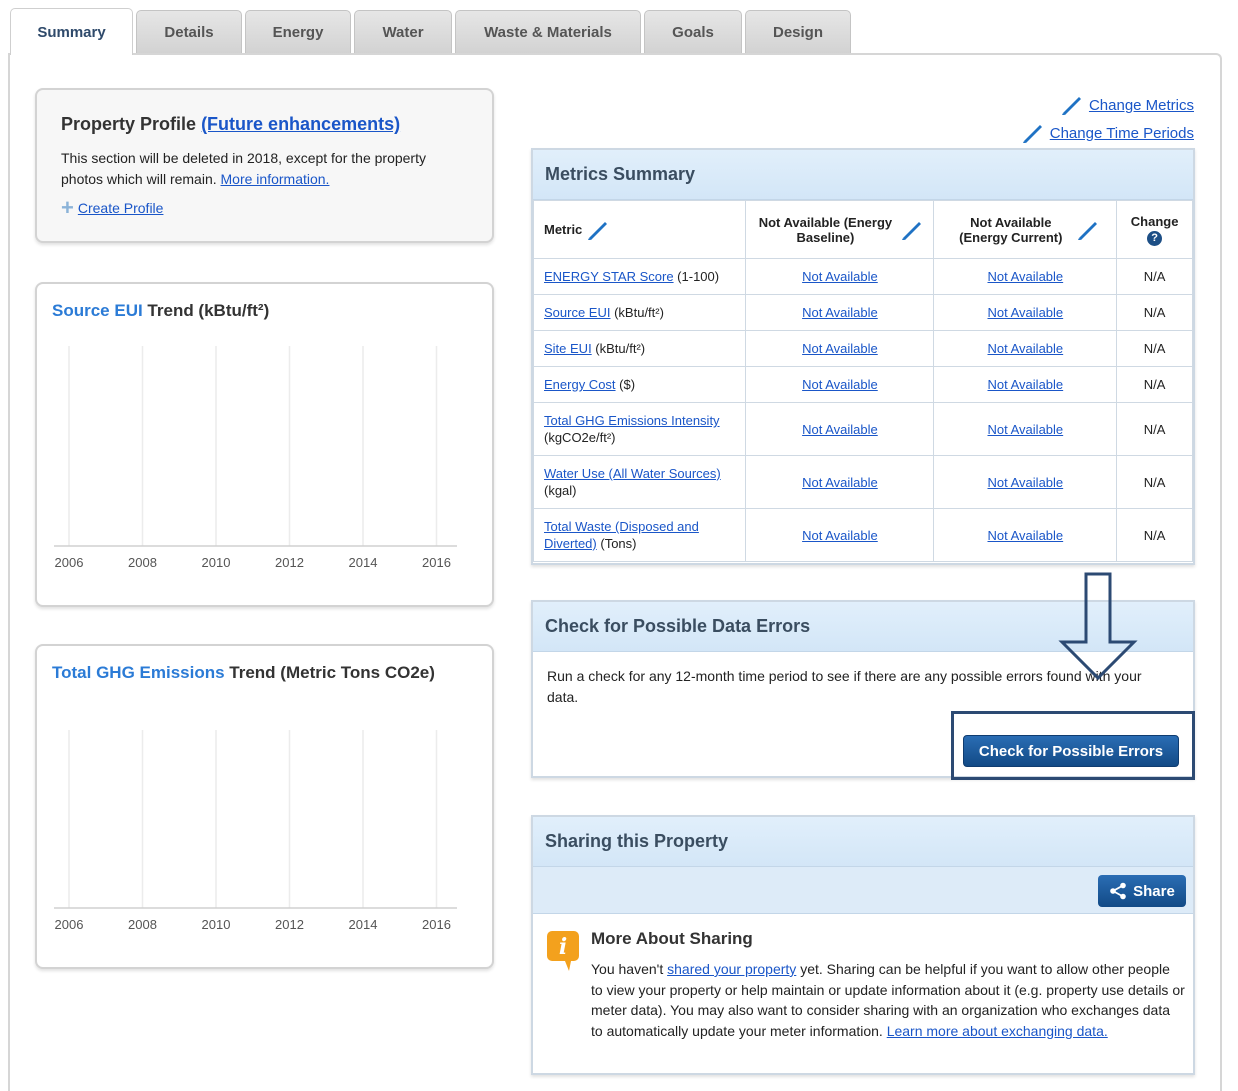 Image resolution: width=1238 pixels, height=1091 pixels. Describe the element at coordinates (1155, 238) in the screenshot. I see `help-icon: ?` at that location.